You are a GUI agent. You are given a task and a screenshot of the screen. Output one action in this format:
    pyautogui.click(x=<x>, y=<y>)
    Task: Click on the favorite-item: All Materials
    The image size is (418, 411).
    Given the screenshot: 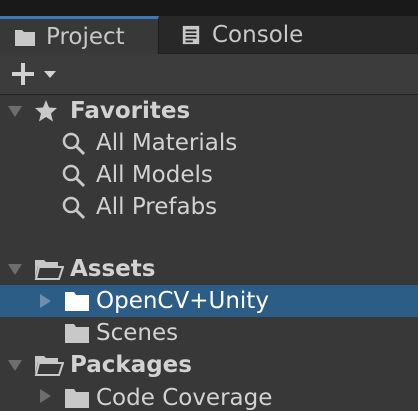 What is the action you would take?
    pyautogui.click(x=209, y=143)
    